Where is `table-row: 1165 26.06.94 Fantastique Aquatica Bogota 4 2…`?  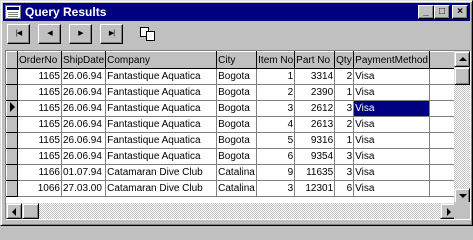
table-row: 1165 26.06.94 Fantastique Aquatica Bogota 4 2… is located at coordinates (231, 124).